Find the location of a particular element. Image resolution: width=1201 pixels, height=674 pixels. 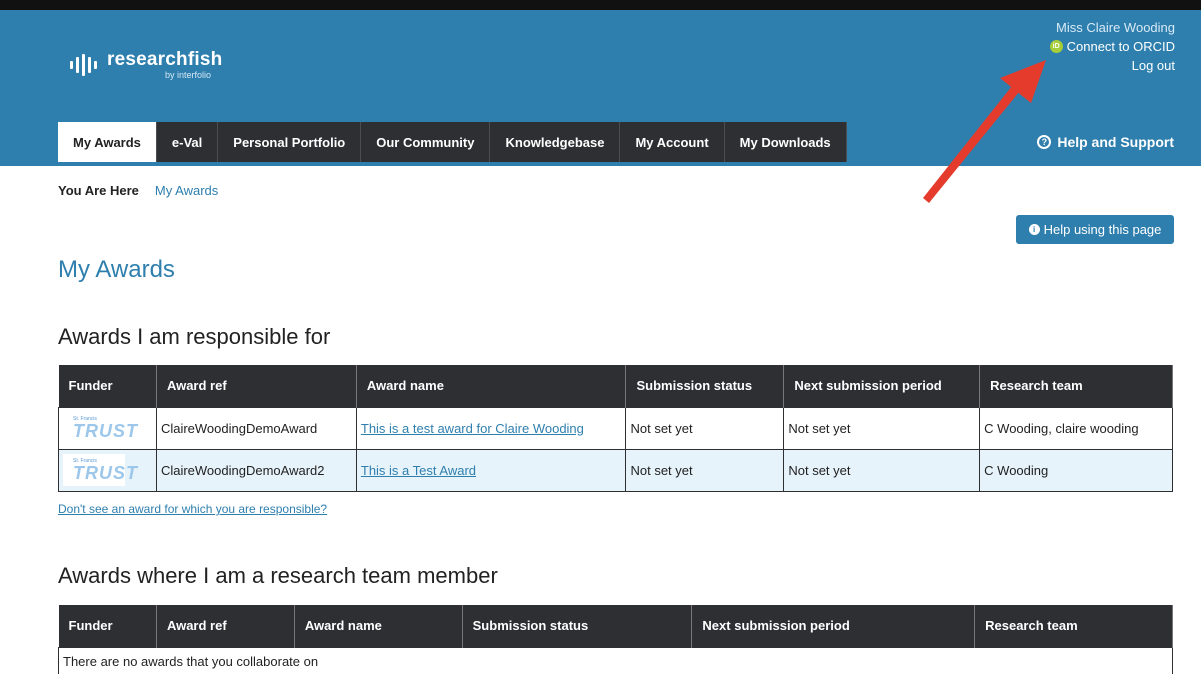

connect-orcid-label: Connect to ORCID is located at coordinates (1120, 46).